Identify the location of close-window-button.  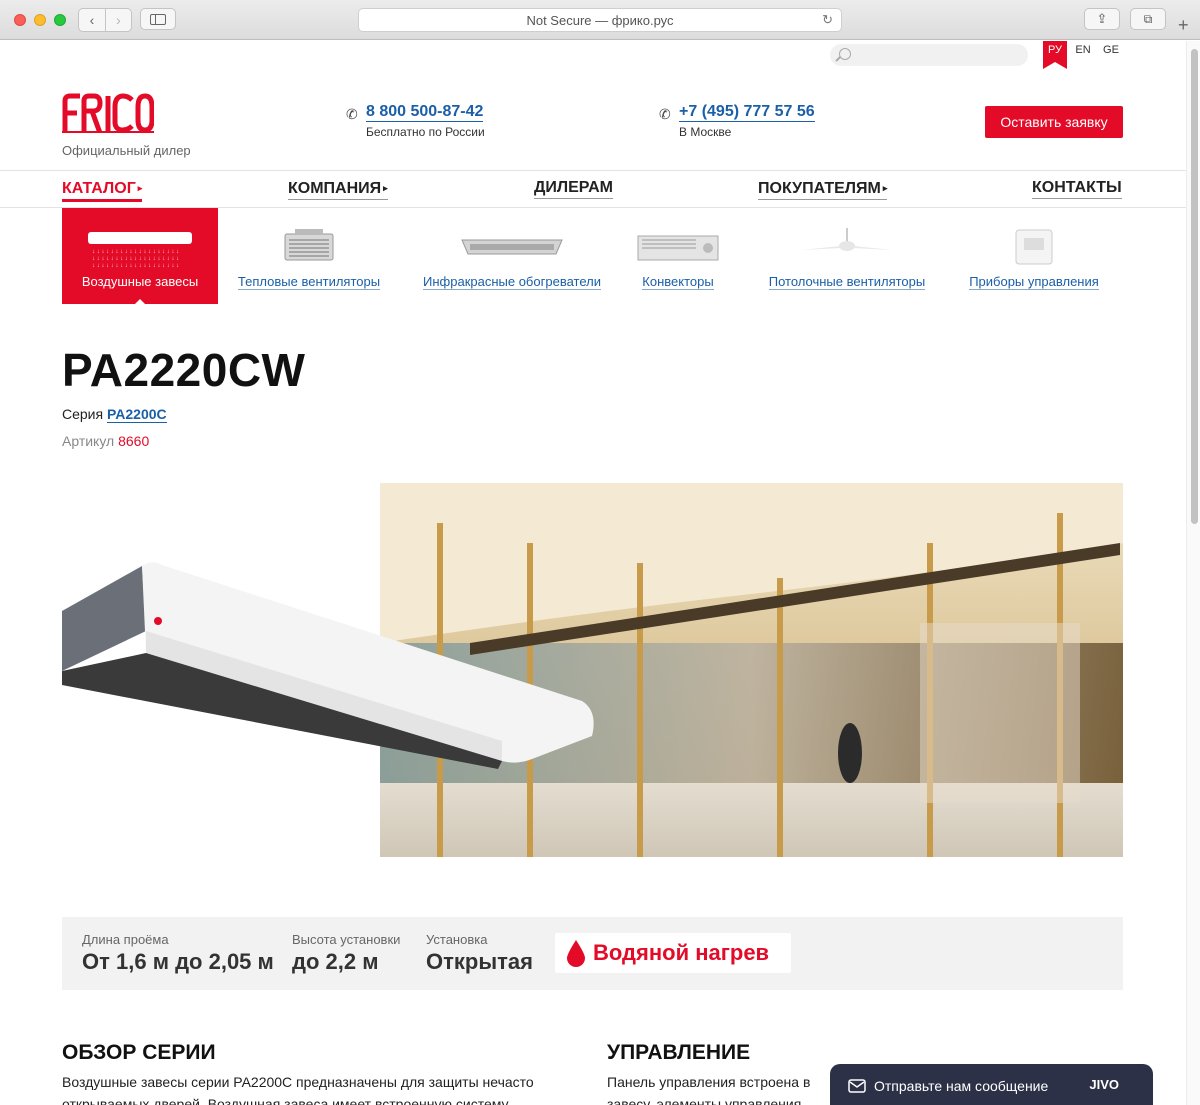
(20, 20).